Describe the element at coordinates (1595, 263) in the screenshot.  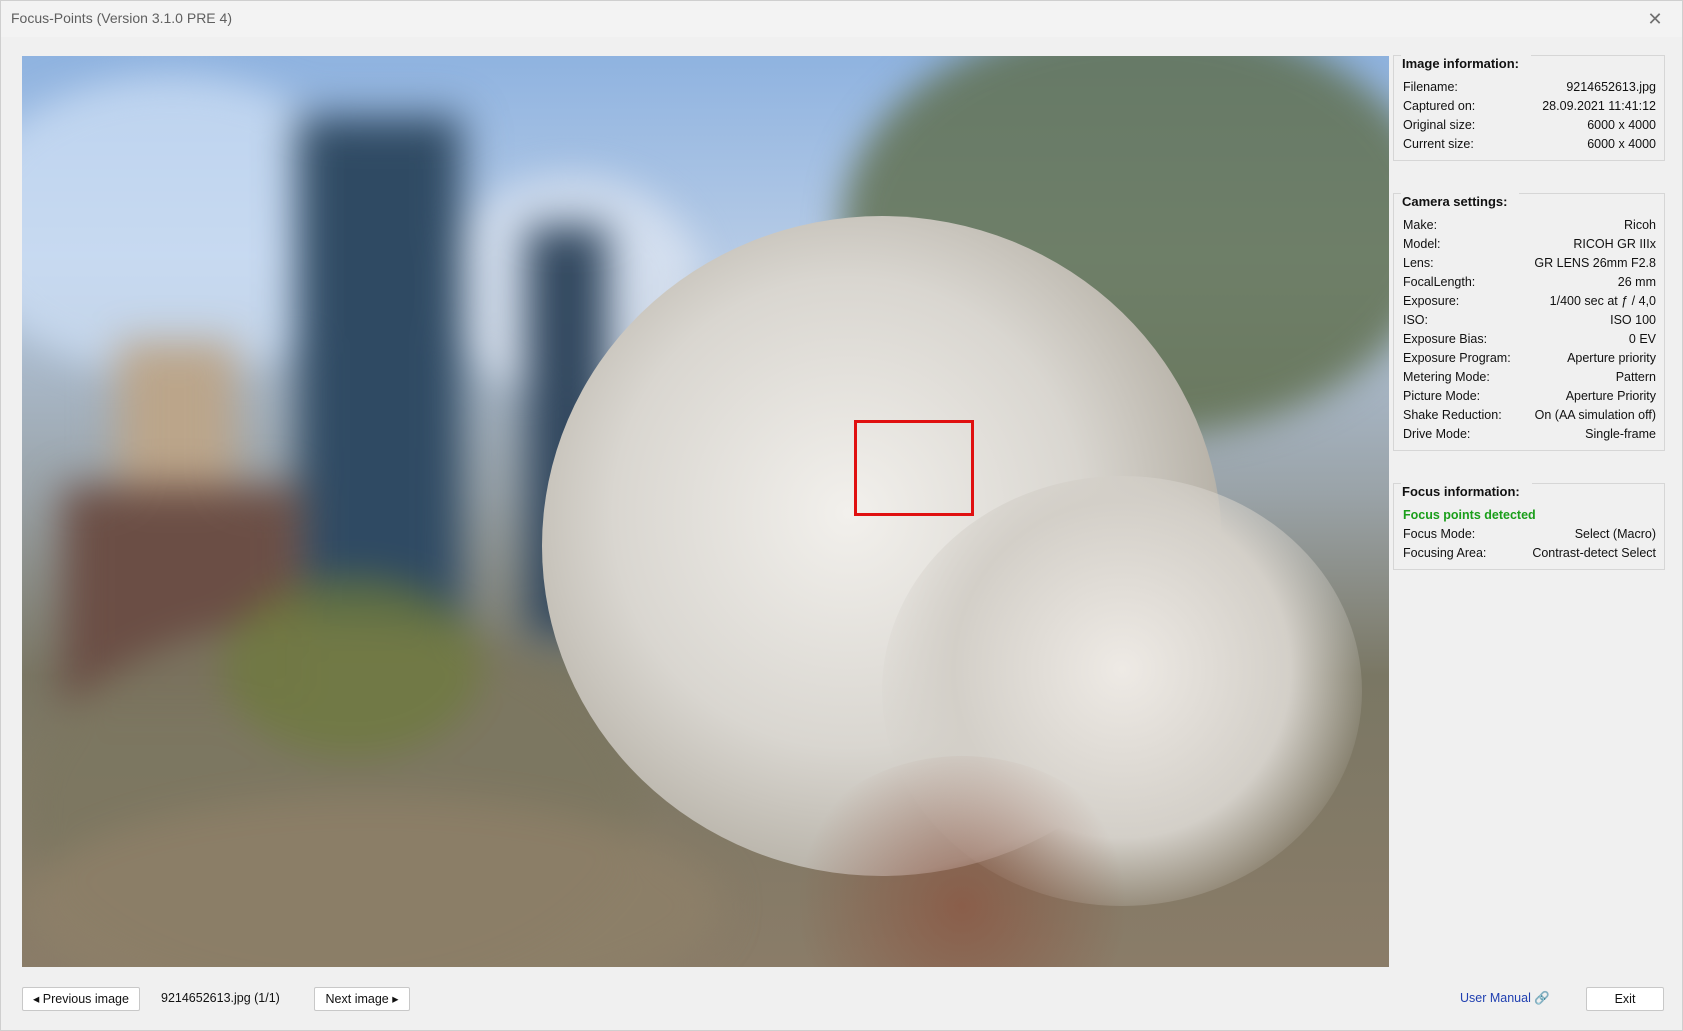
I see `info-value: GR LENS 26mm F2.8` at that location.